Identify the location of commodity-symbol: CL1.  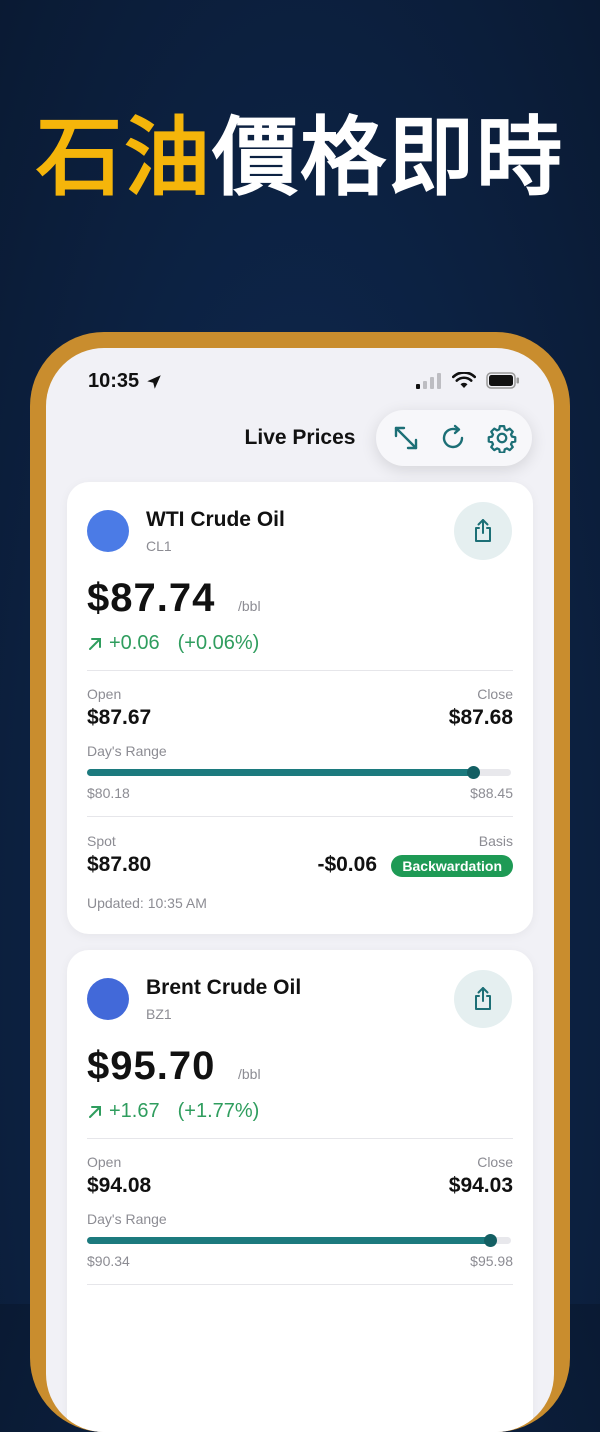
(159, 546).